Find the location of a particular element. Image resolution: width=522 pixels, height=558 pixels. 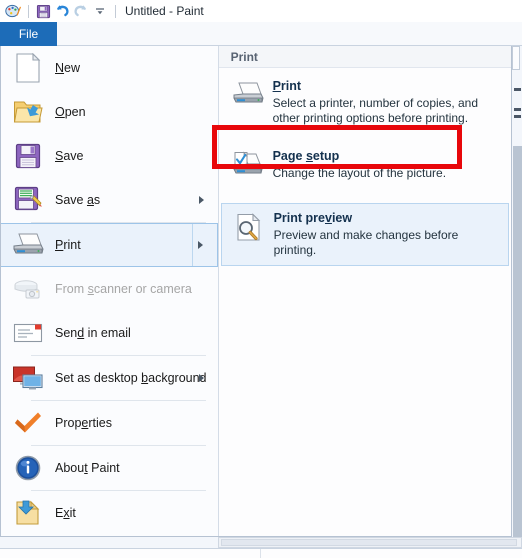

menu-item-new: New is located at coordinates (109, 68).